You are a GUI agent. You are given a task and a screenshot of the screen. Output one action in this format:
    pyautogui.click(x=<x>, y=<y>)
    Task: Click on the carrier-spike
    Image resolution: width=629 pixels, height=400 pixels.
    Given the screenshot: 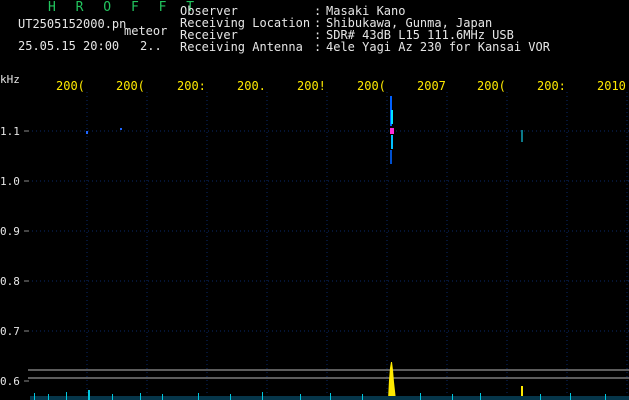 What is the action you would take?
    pyautogui.click(x=392, y=381)
    